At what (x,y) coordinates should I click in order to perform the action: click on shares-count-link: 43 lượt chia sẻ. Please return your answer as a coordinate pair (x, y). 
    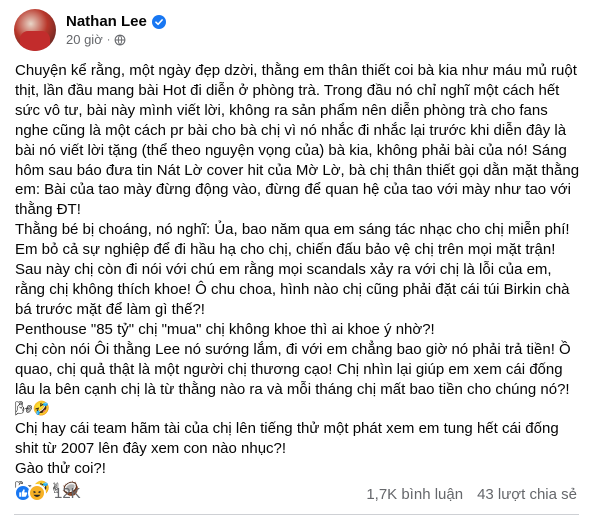
    Looking at the image, I should click on (527, 494).